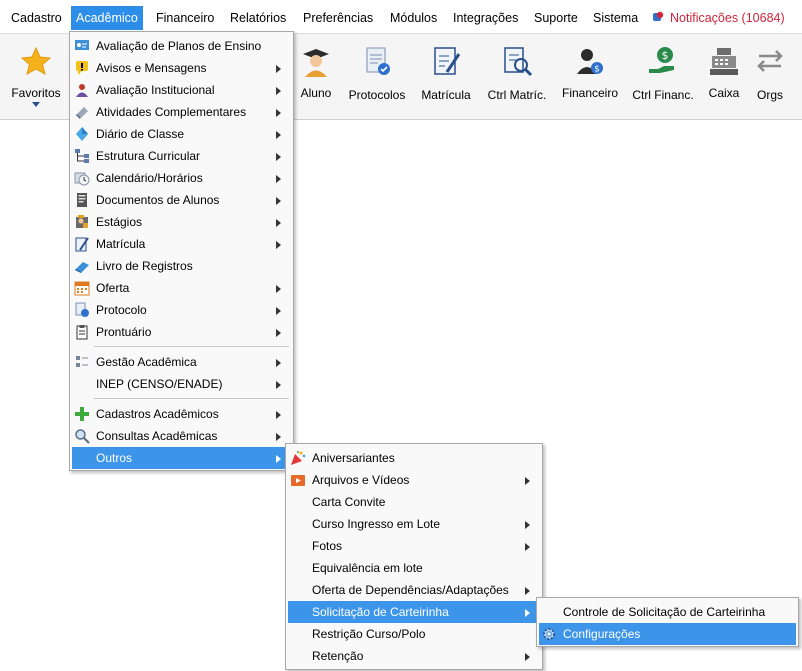 This screenshot has height=671, width=802. Describe the element at coordinates (258, 18) in the screenshot. I see `menu-relatorios: Relatórios` at that location.